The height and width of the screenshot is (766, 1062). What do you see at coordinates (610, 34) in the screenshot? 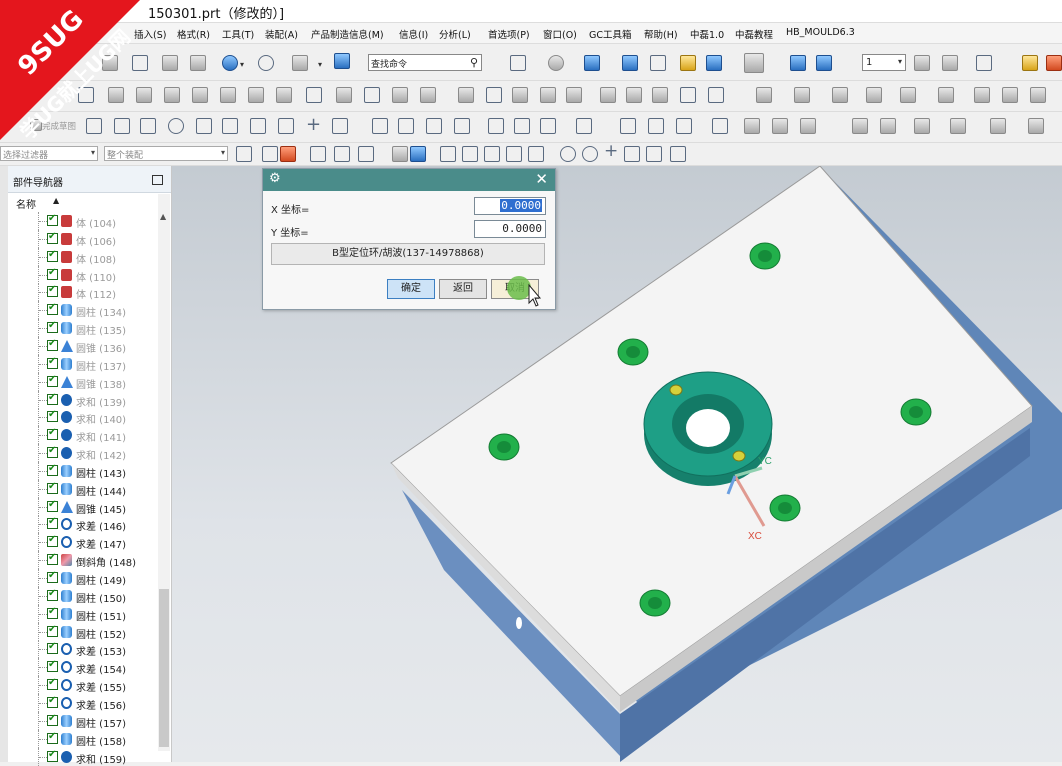
I see `menu-gc-toolkit: GC工具箱` at bounding box center [610, 34].